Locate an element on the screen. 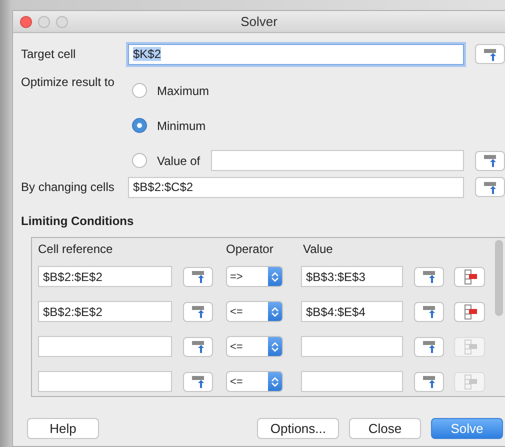 This screenshot has height=447, width=505. radio-label: Minimum is located at coordinates (182, 125).